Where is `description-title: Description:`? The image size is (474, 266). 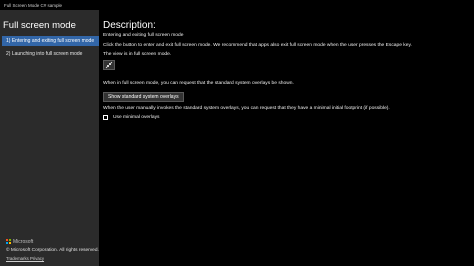 description-title: Description: is located at coordinates (129, 25).